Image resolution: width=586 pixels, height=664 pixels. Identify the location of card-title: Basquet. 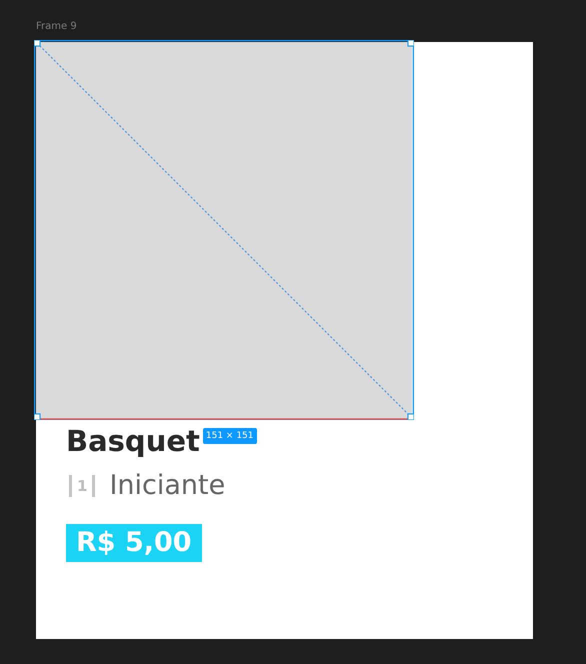
(133, 441).